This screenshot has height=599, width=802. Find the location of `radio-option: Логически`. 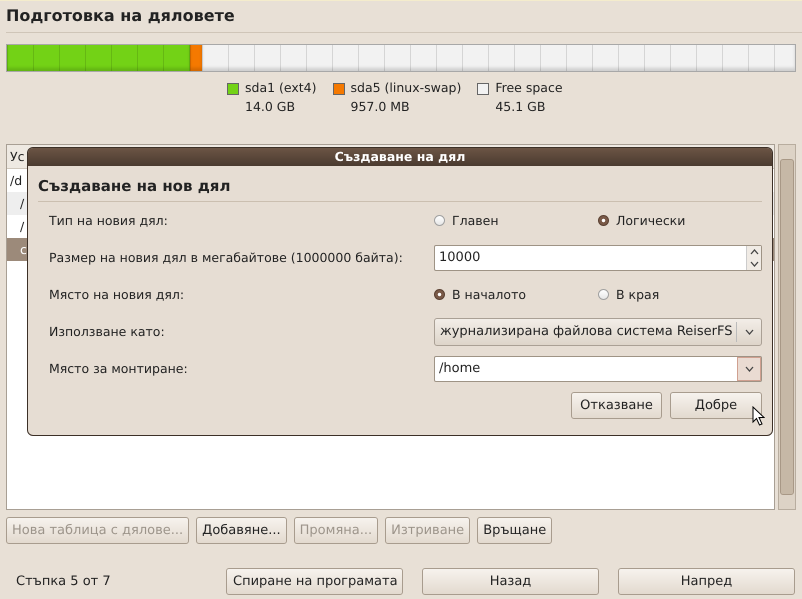

radio-option: Логически is located at coordinates (680, 220).